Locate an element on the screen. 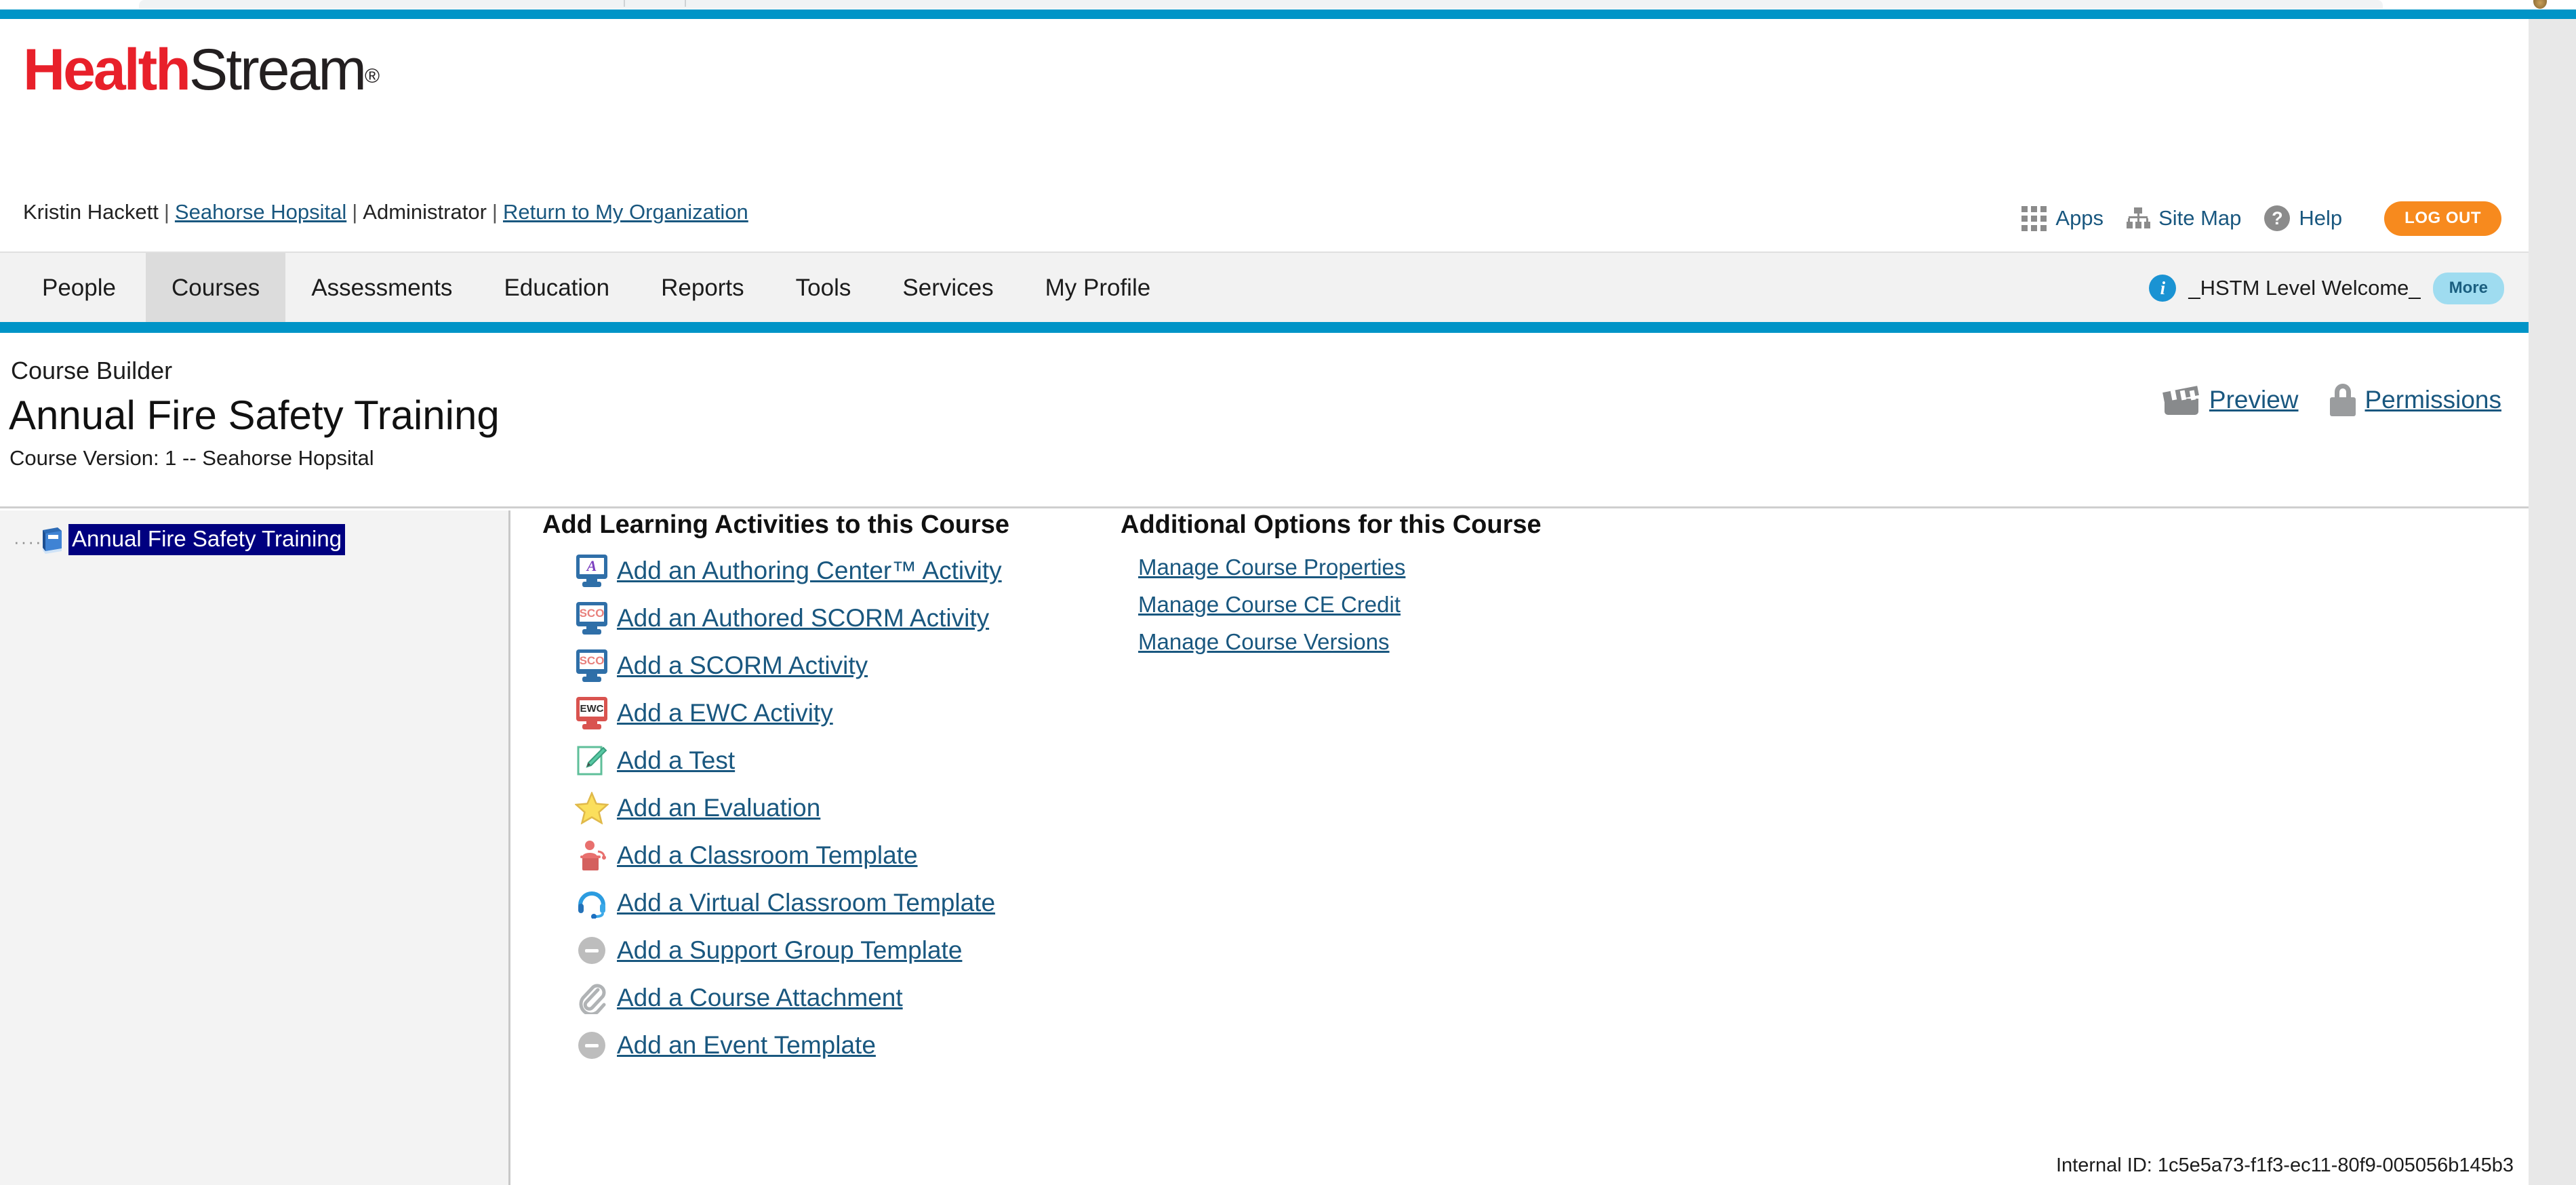  lock-icon is located at coordinates (2342, 400).